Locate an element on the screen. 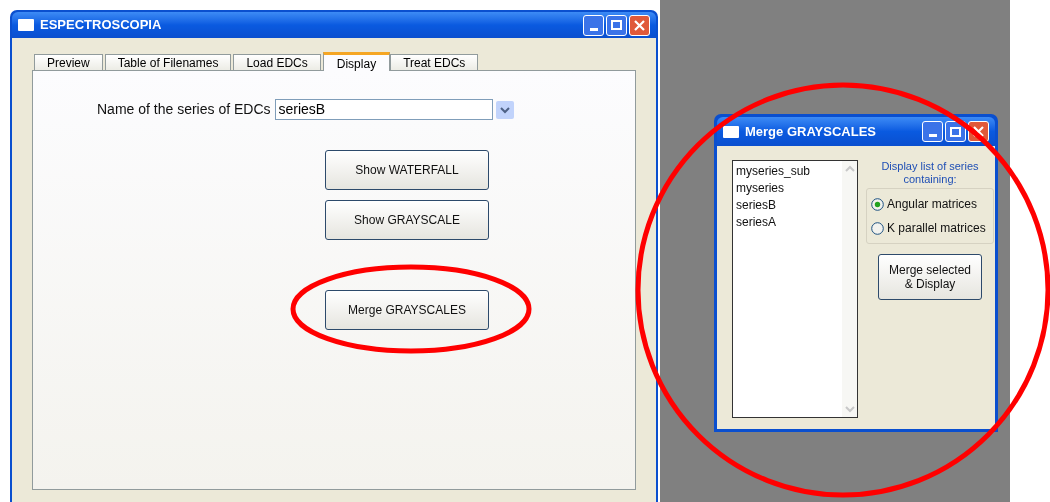  window-title: ESPECTROSCOPIA is located at coordinates (101, 25).